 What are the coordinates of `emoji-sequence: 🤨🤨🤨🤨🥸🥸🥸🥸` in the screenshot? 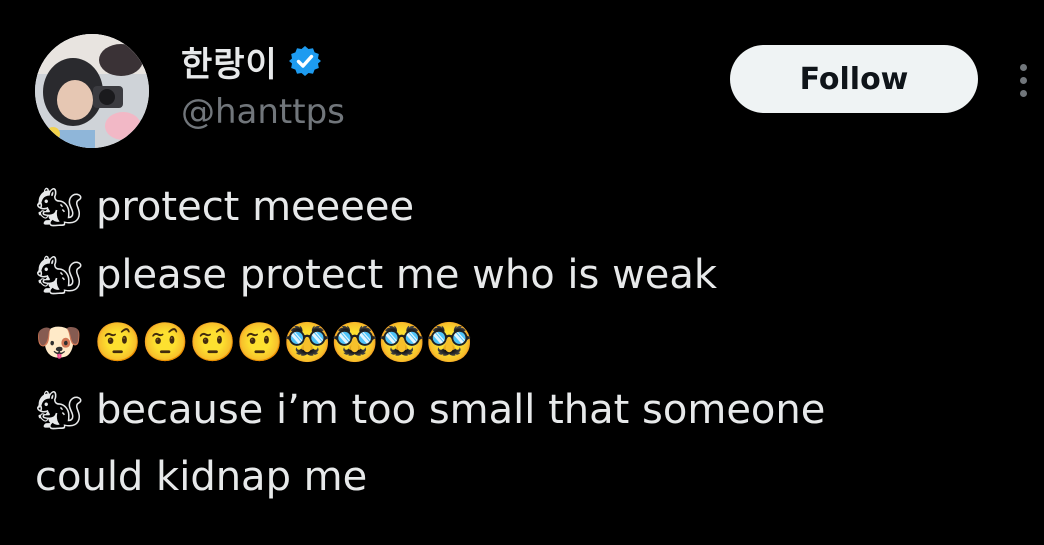 It's located at (277, 342).